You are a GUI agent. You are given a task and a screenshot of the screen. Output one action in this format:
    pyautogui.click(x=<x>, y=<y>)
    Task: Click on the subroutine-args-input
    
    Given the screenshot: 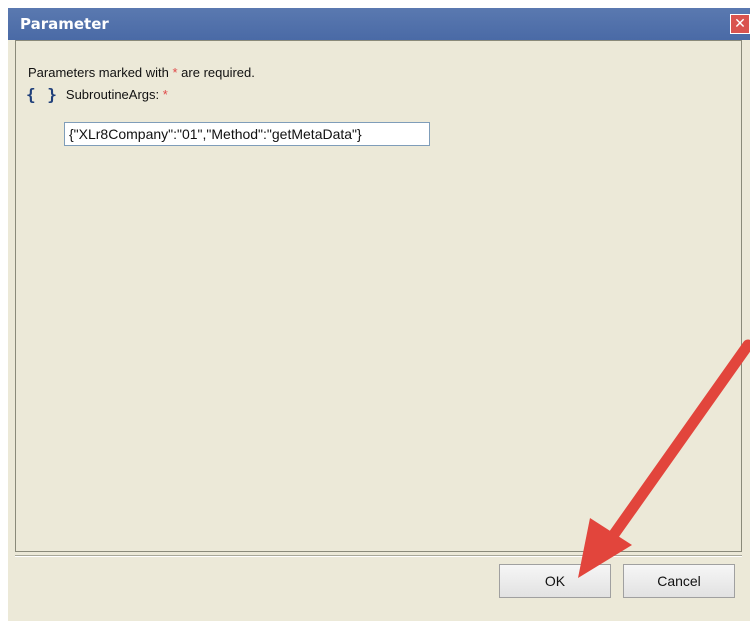 What is the action you would take?
    pyautogui.click(x=247, y=134)
    